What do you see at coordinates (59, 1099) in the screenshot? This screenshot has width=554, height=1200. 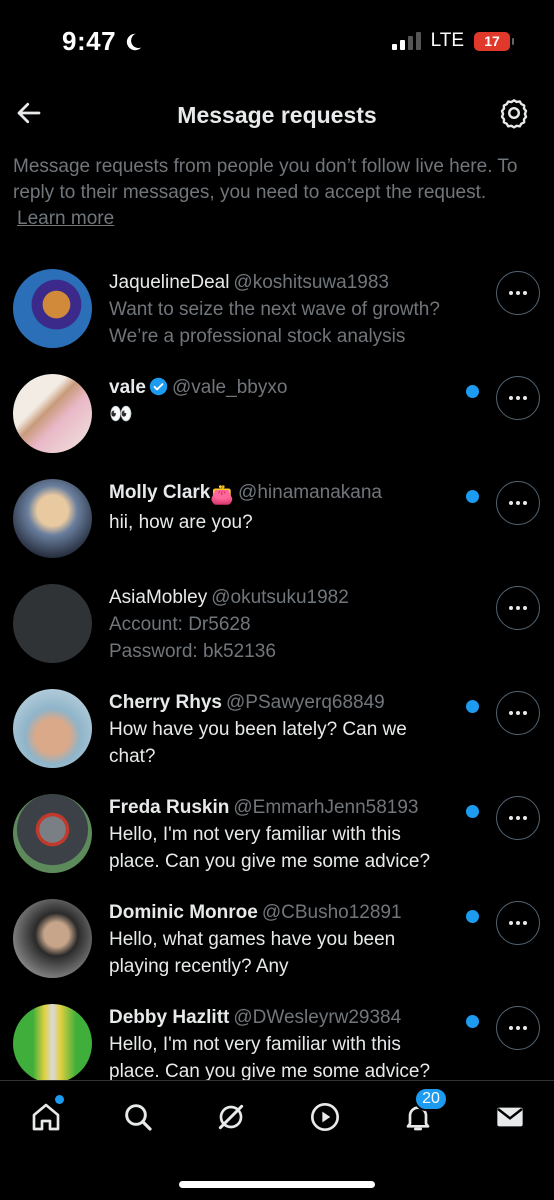 I see `home-notification-dot` at bounding box center [59, 1099].